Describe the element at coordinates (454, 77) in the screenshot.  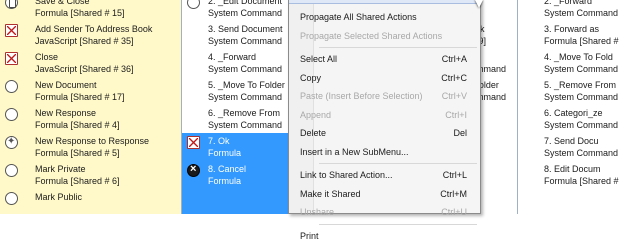
I see `menu-item-shortcut: Ctrl+C` at that location.